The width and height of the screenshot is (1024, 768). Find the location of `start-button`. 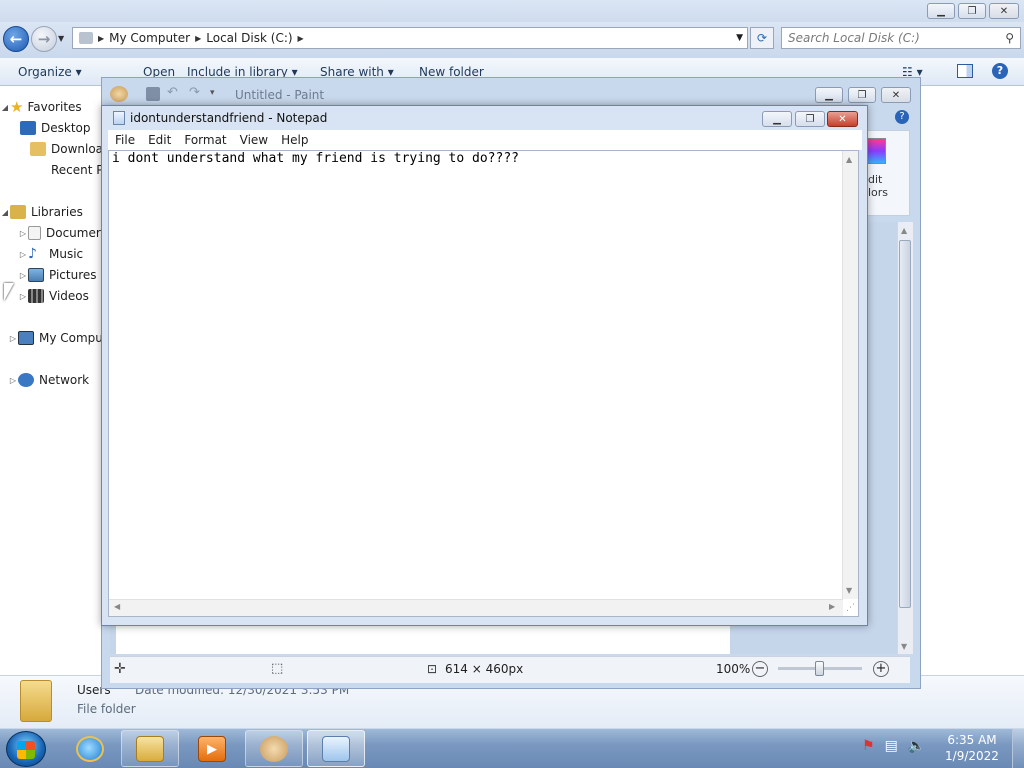

start-button is located at coordinates (26, 749).